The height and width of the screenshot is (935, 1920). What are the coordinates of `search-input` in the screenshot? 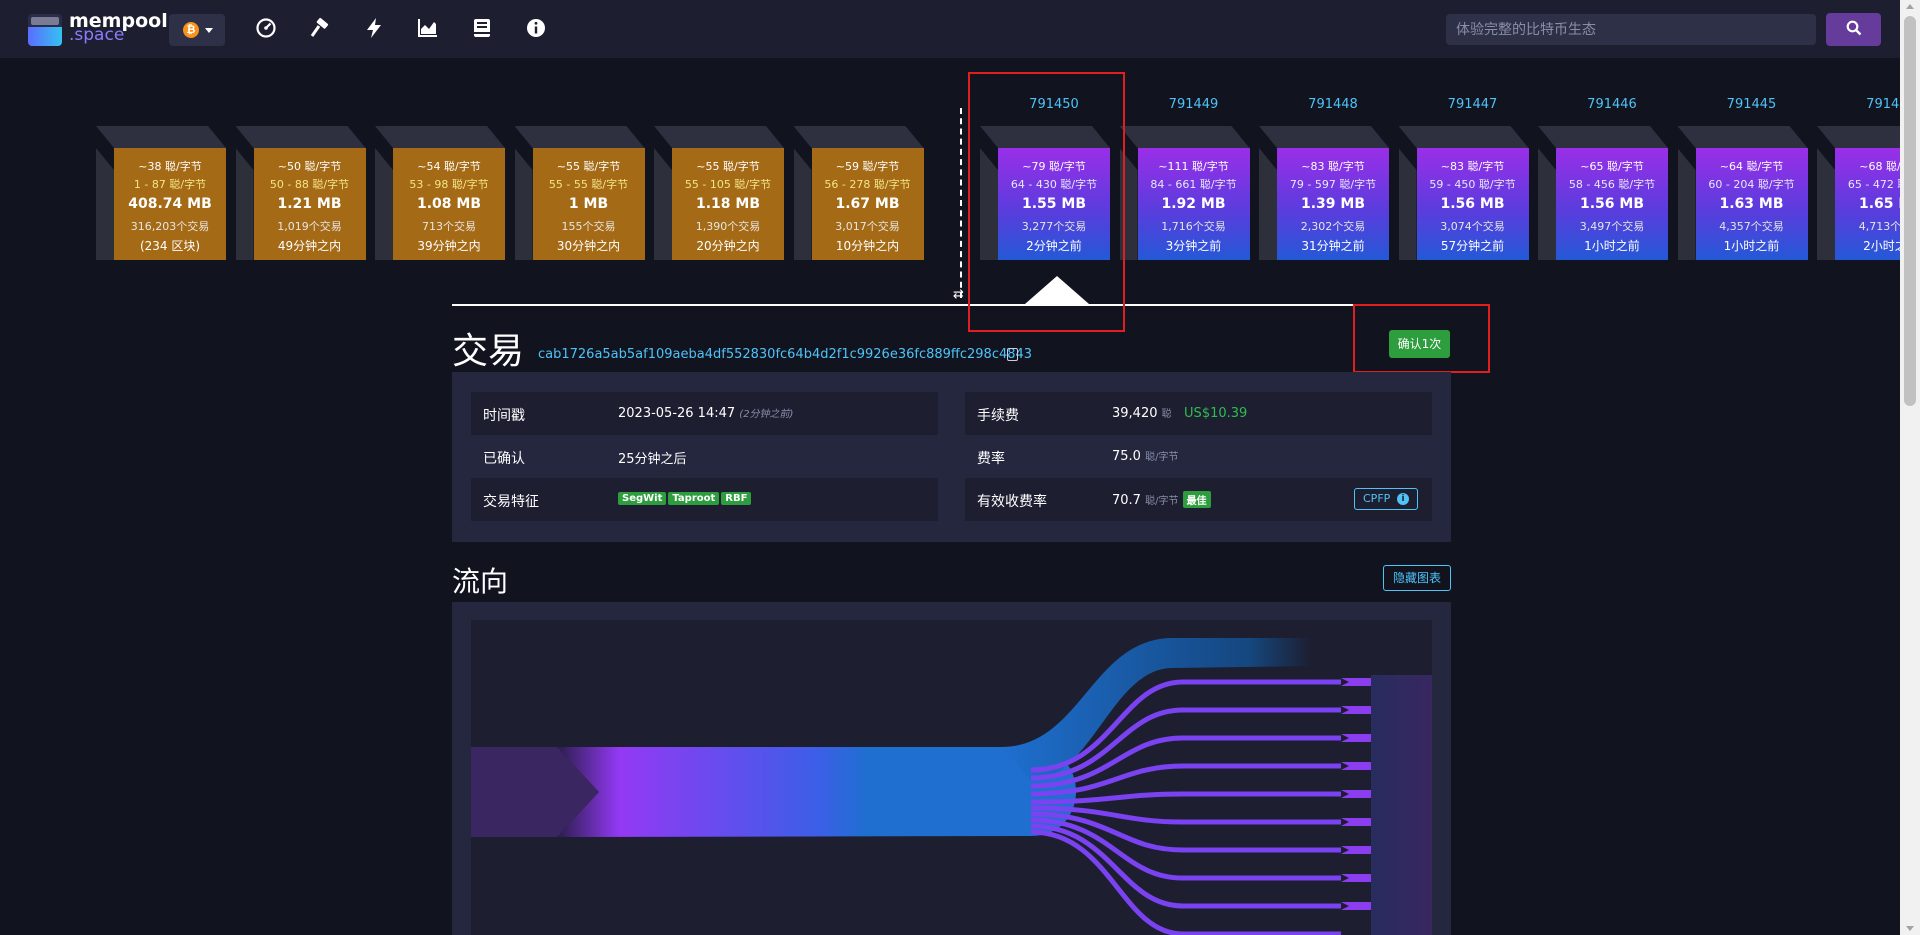 It's located at (1631, 29).